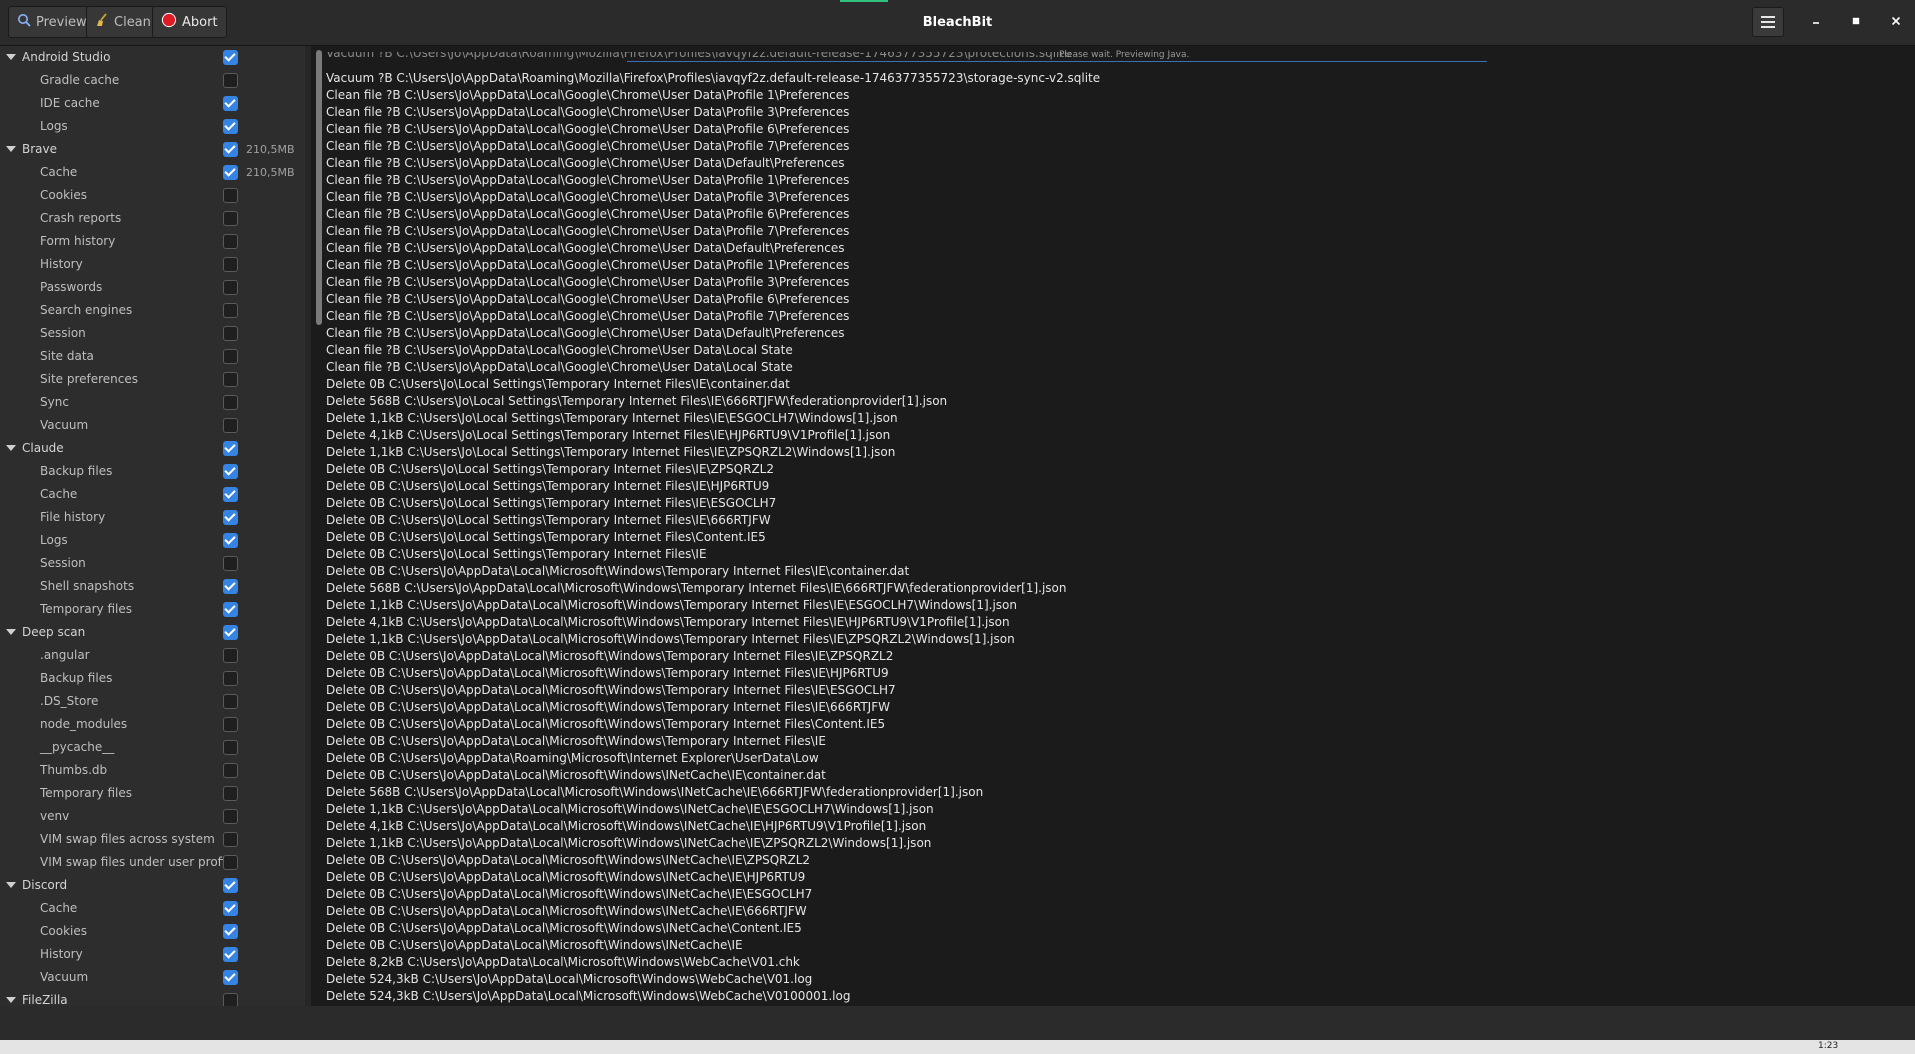  I want to click on minimize-button, so click(1816, 22).